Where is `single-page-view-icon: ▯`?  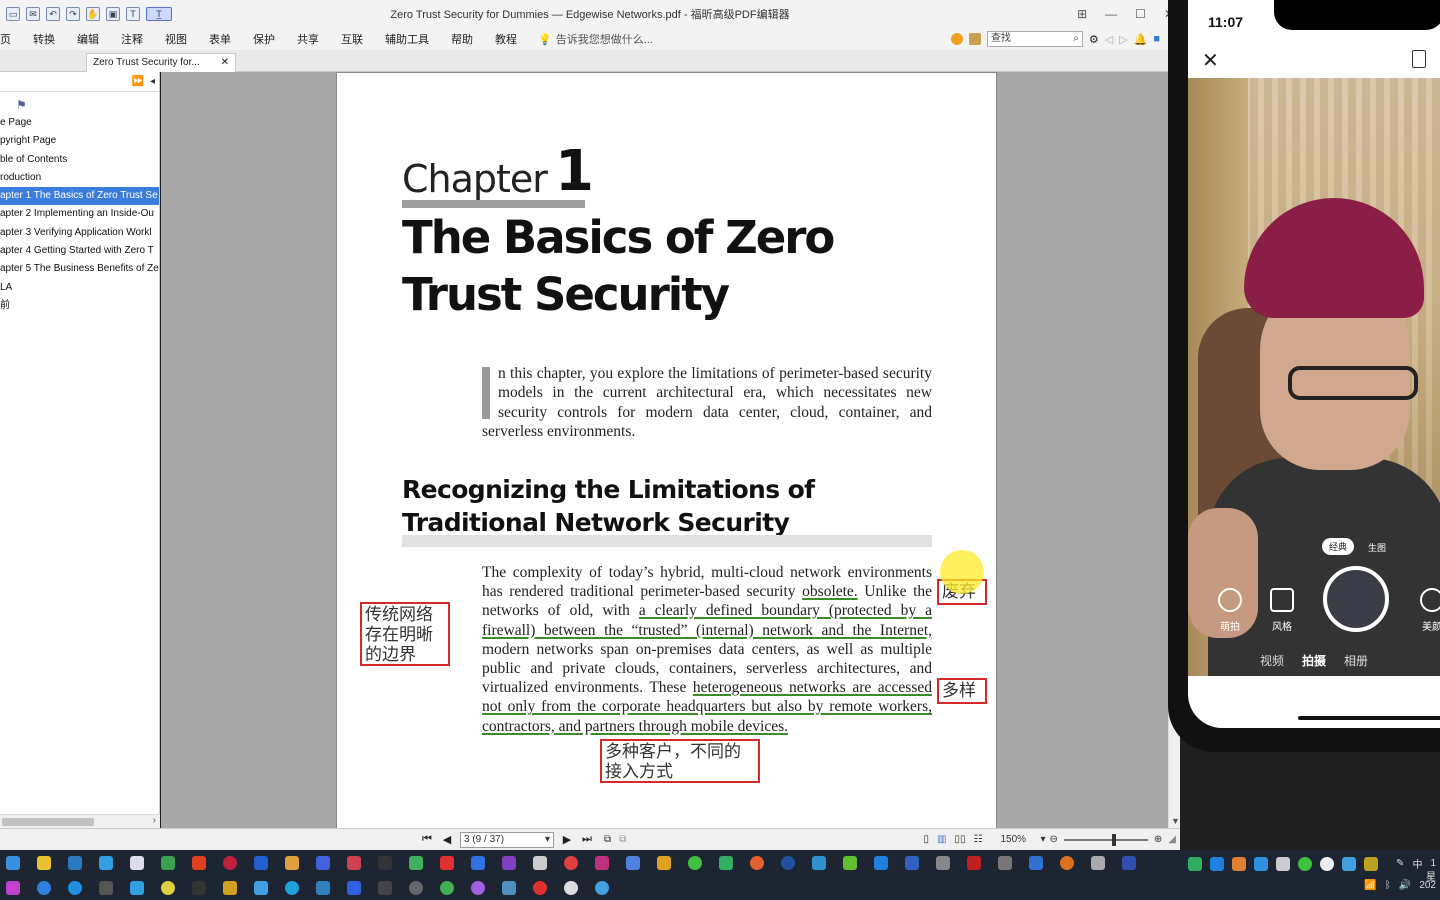
single-page-view-icon: ▯ is located at coordinates (927, 839).